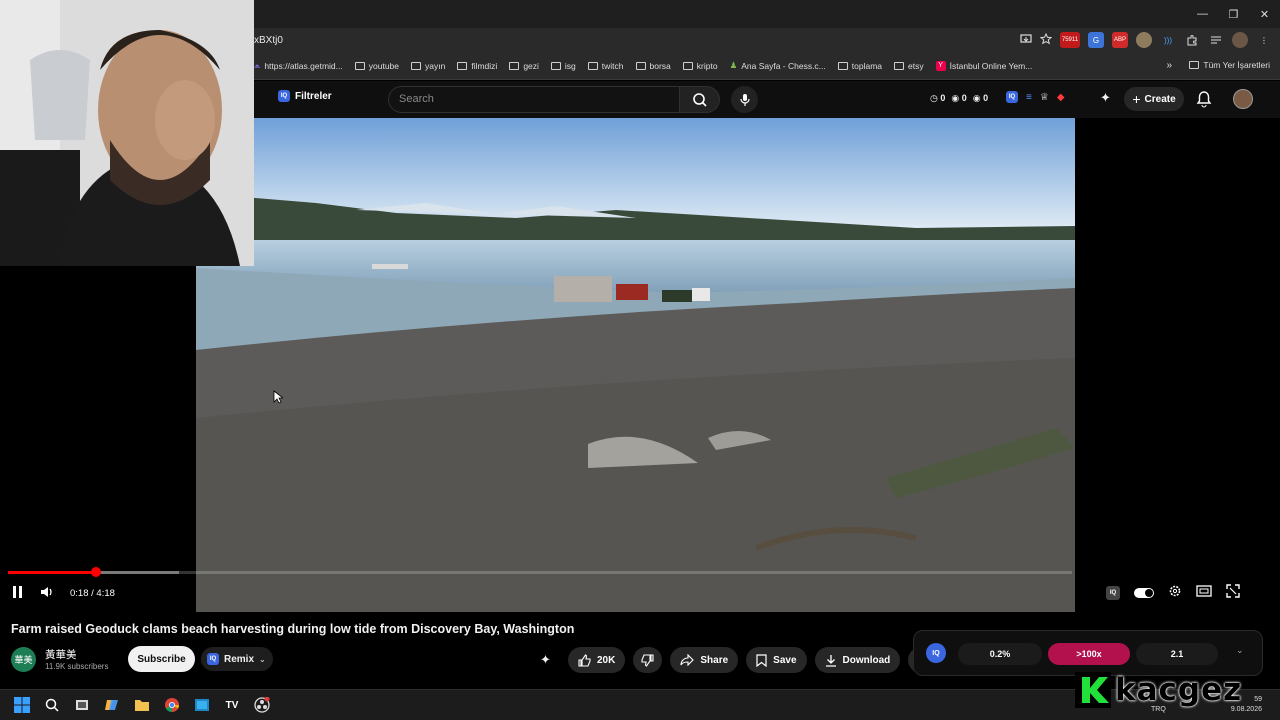  Describe the element at coordinates (112, 705) in the screenshot. I see `copilot-icon` at that location.